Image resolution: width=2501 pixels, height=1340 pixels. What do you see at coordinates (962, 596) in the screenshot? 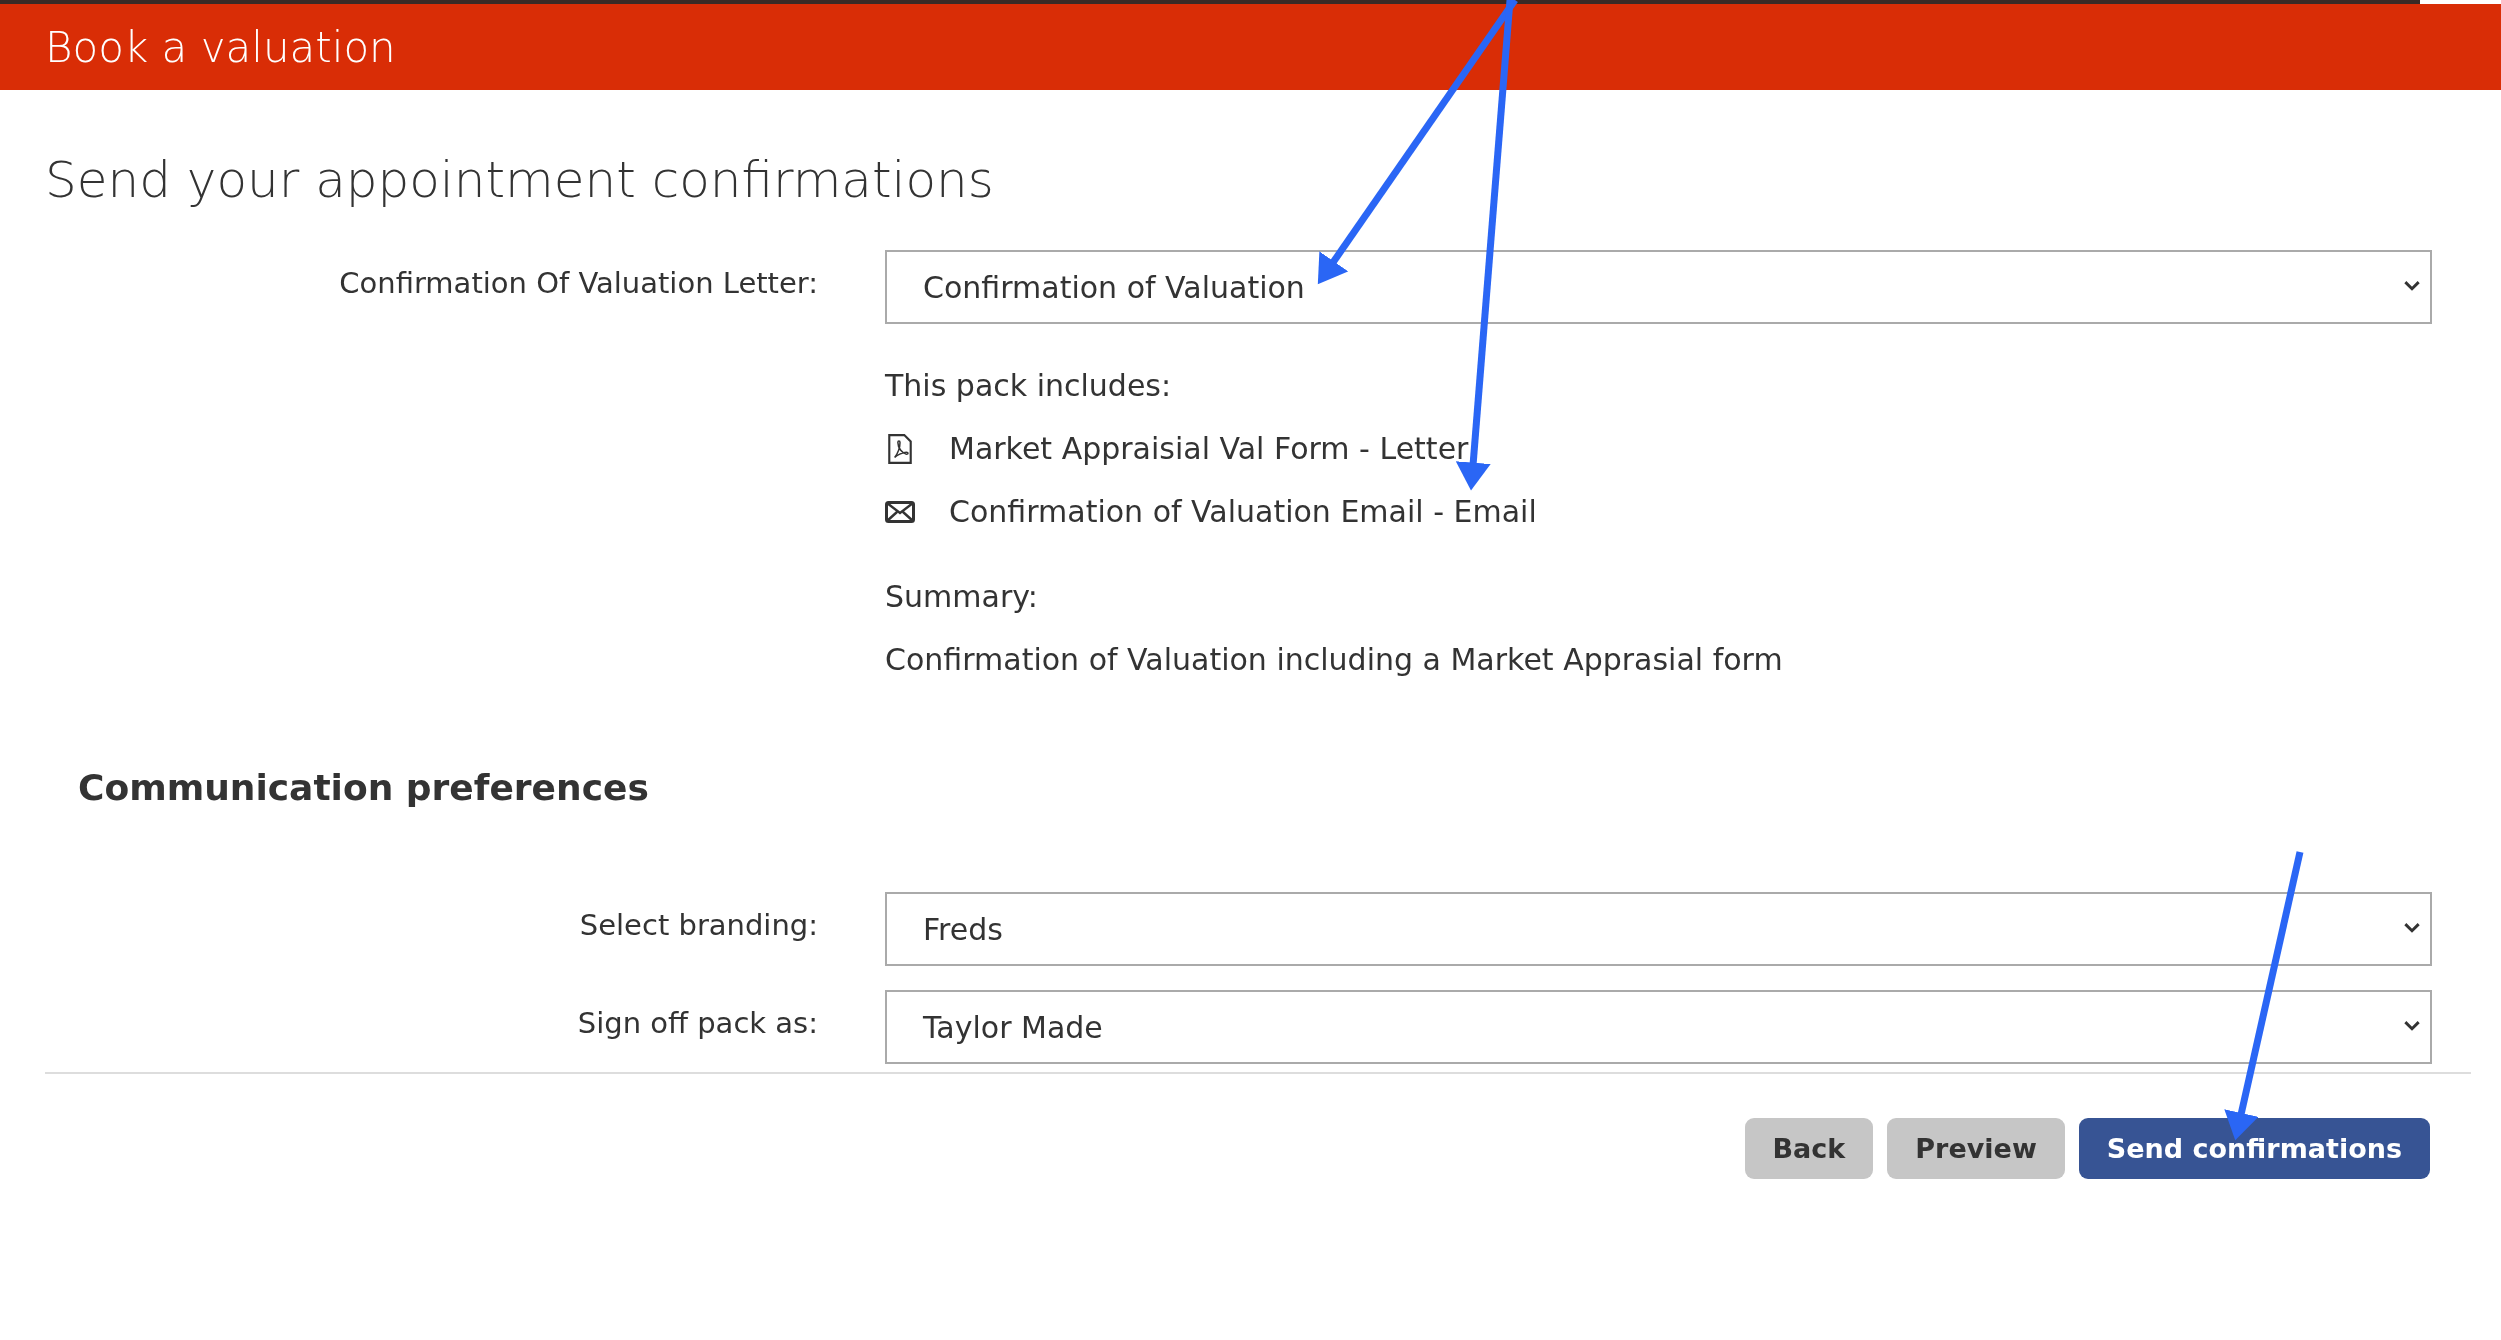
I see `summary-label: Summary:` at bounding box center [962, 596].